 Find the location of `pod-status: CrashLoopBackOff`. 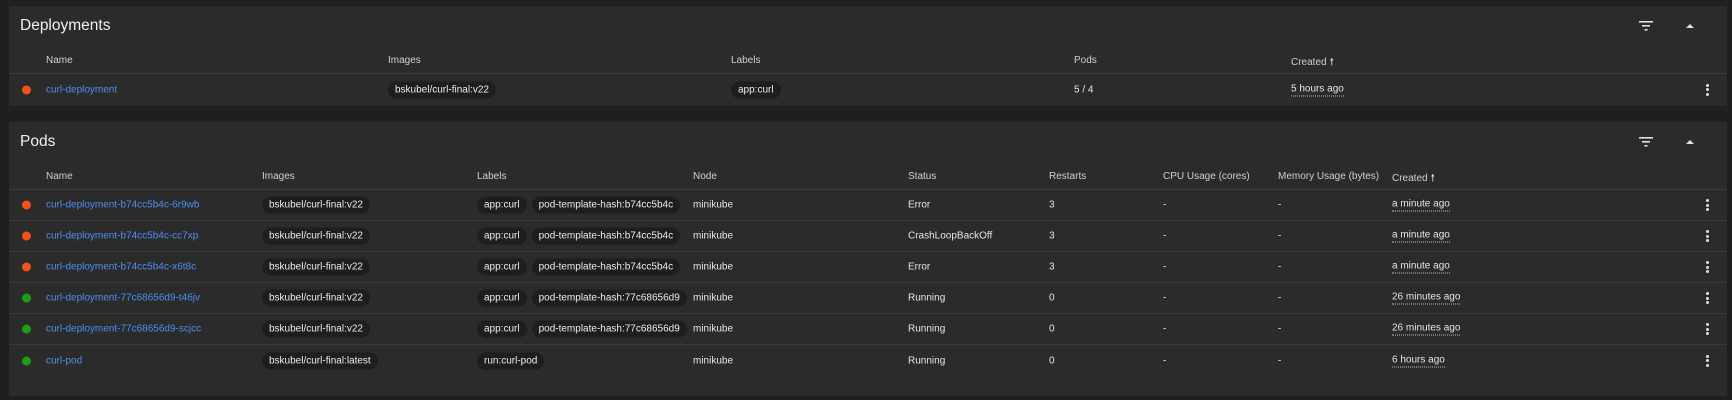

pod-status: CrashLoopBackOff is located at coordinates (950, 236).